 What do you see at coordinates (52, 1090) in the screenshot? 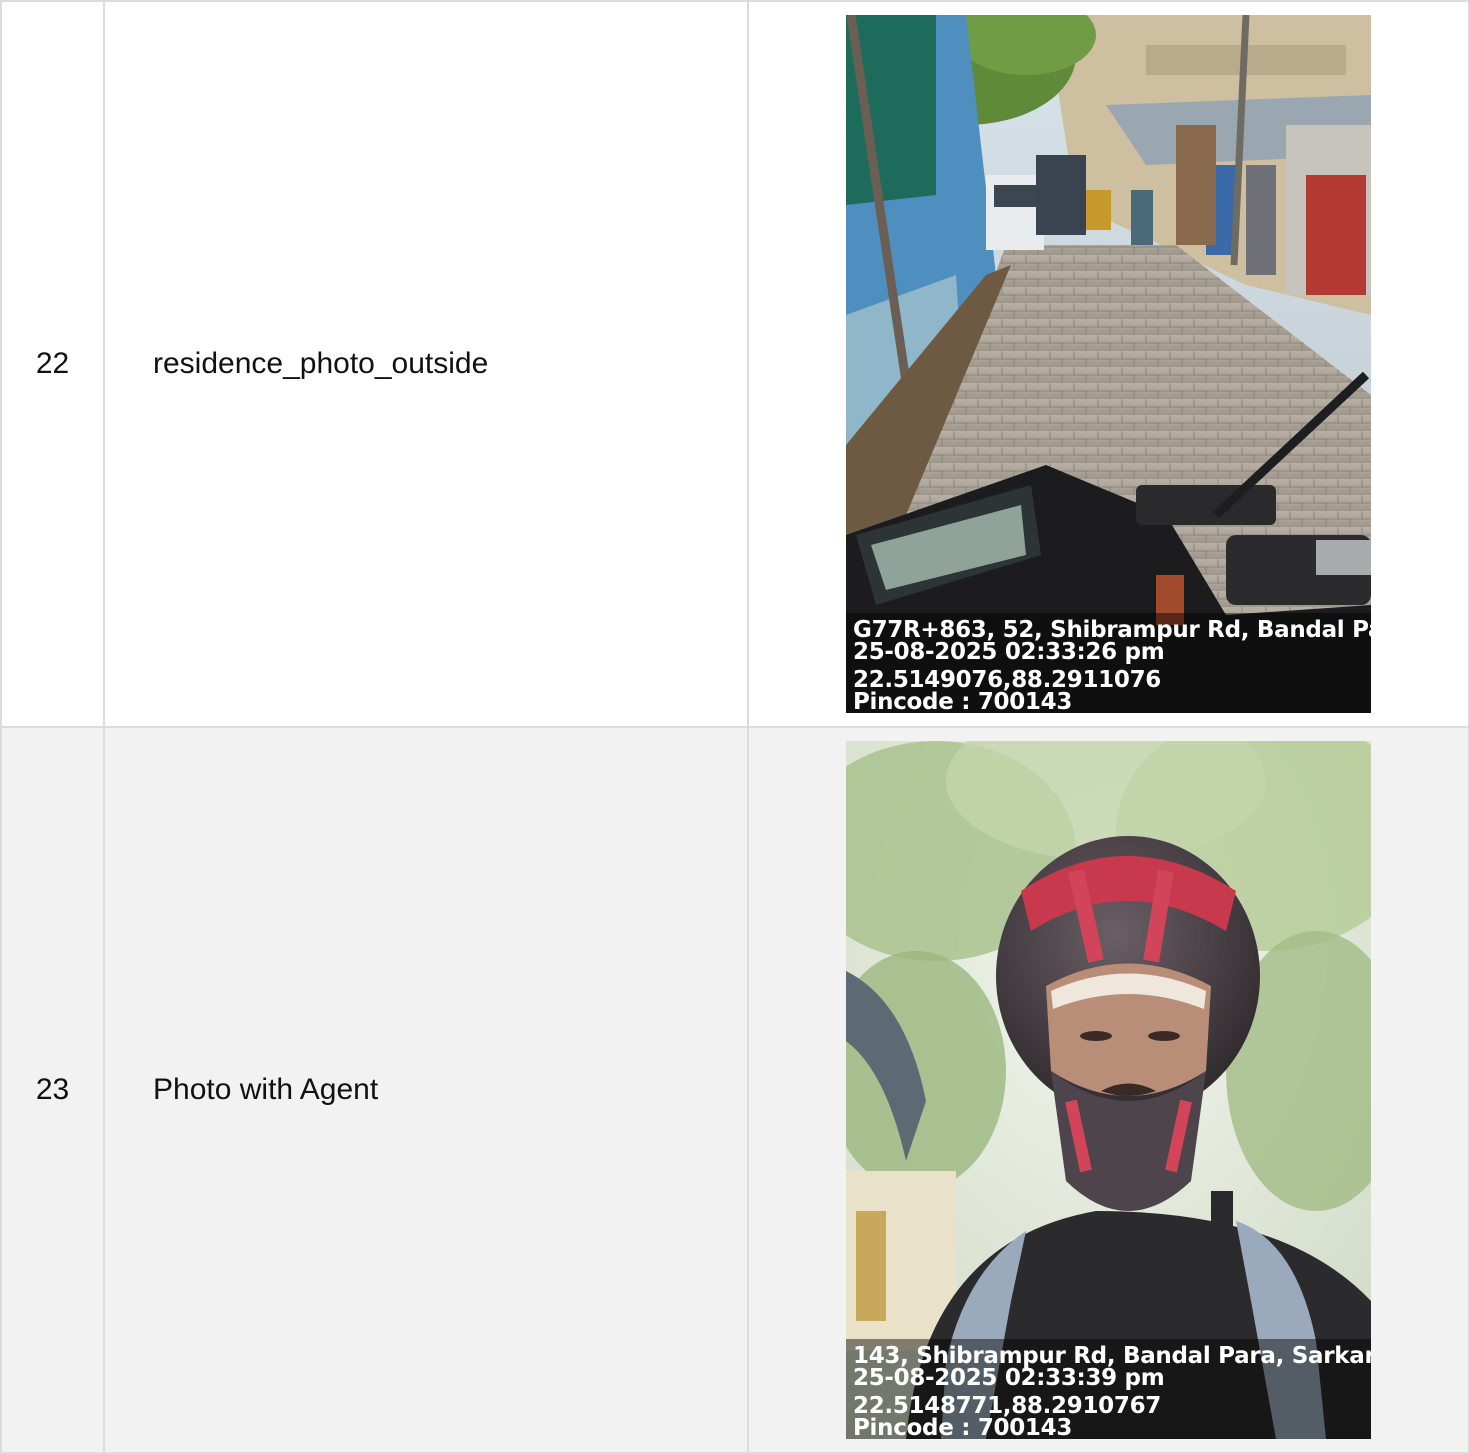
I see `row-number: 23` at bounding box center [52, 1090].